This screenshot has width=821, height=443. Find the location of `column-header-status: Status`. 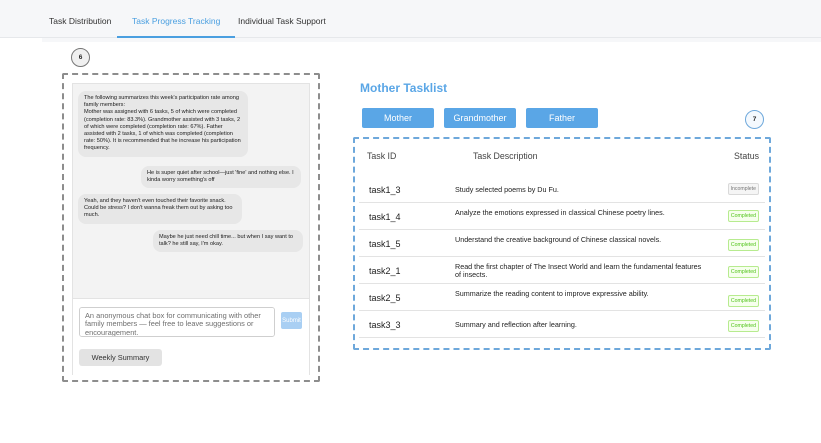

column-header-status: Status is located at coordinates (746, 156).